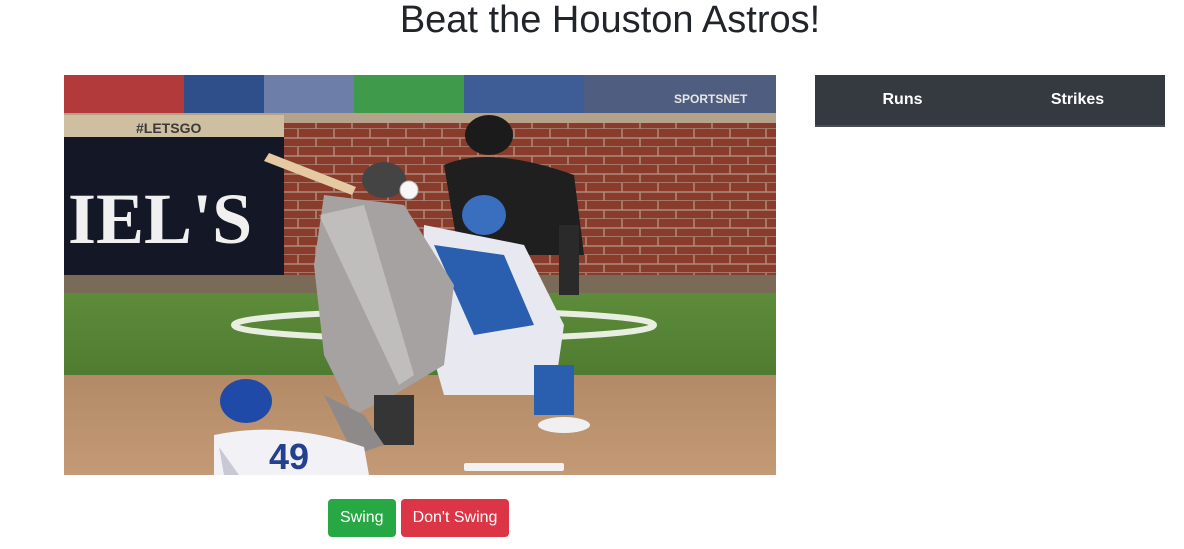  What do you see at coordinates (289, 455) in the screenshot?
I see `pitcher-jersey-number: 49` at bounding box center [289, 455].